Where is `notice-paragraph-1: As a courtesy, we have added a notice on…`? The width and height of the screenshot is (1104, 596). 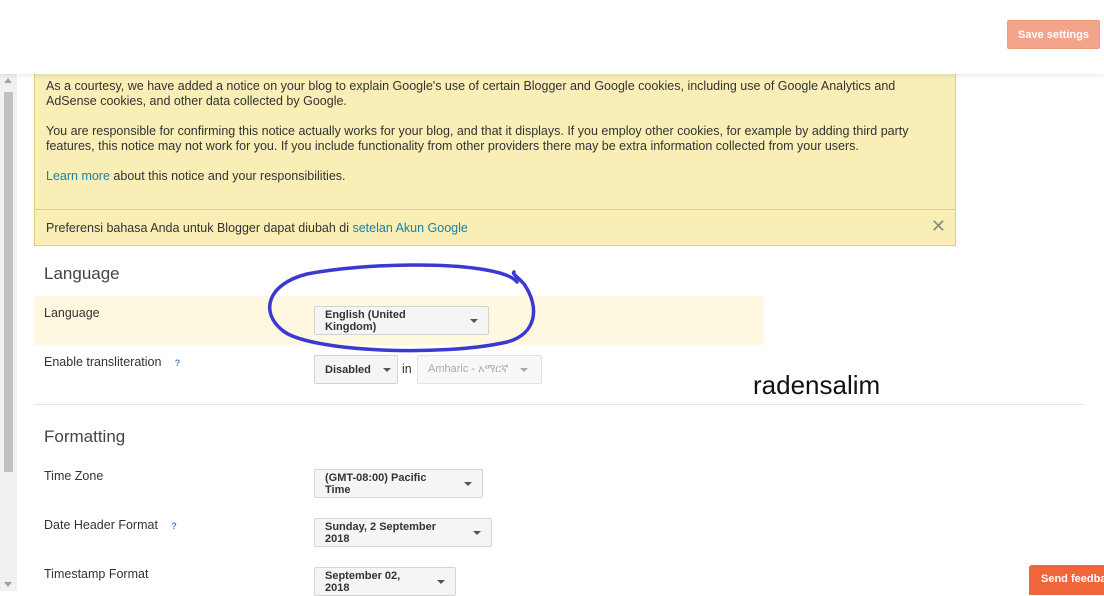 notice-paragraph-1: As a courtesy, we have added a notice on… is located at coordinates (471, 93).